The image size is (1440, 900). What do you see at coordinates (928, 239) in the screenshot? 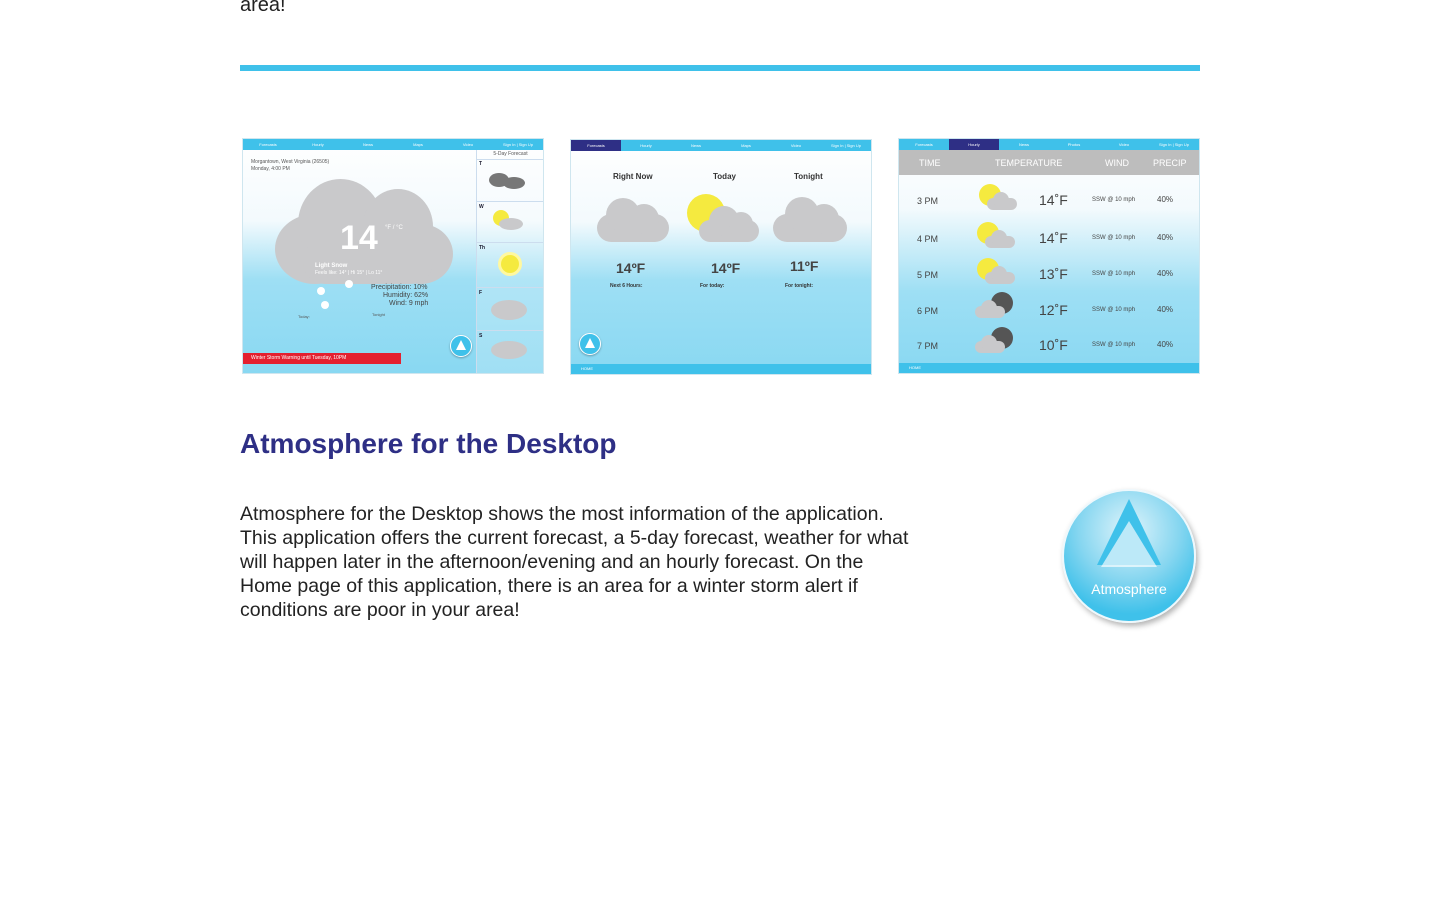
I see `row-time: 4 PM` at bounding box center [928, 239].